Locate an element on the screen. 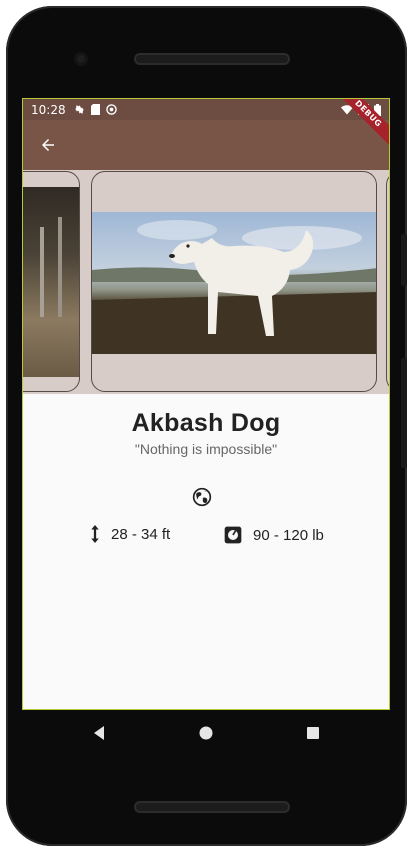  status-bar: 10:28 is located at coordinates (206, 109).